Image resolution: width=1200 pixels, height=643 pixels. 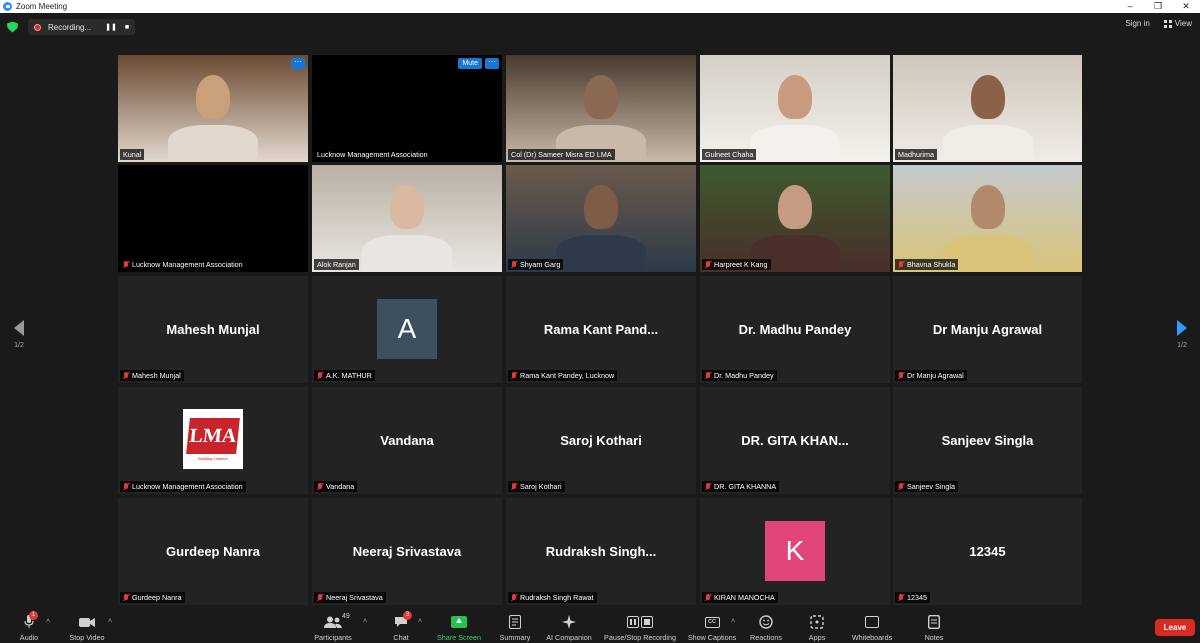 I want to click on participant-tile: Saroj Kothari Saroj Kothari, so click(x=601, y=440).